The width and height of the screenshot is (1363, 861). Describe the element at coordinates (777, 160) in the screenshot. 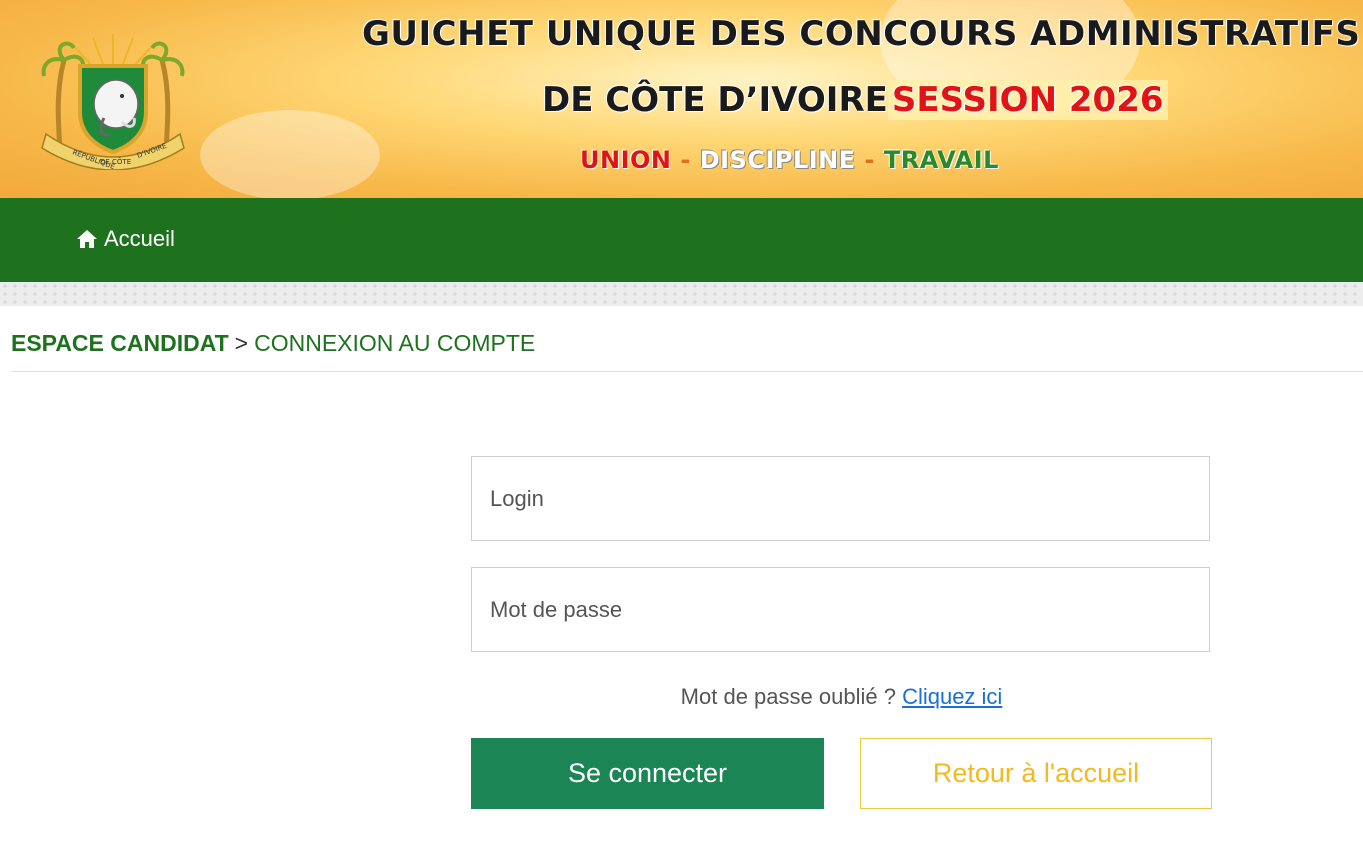

I see `motto-discipline: DISCIPLINE` at that location.